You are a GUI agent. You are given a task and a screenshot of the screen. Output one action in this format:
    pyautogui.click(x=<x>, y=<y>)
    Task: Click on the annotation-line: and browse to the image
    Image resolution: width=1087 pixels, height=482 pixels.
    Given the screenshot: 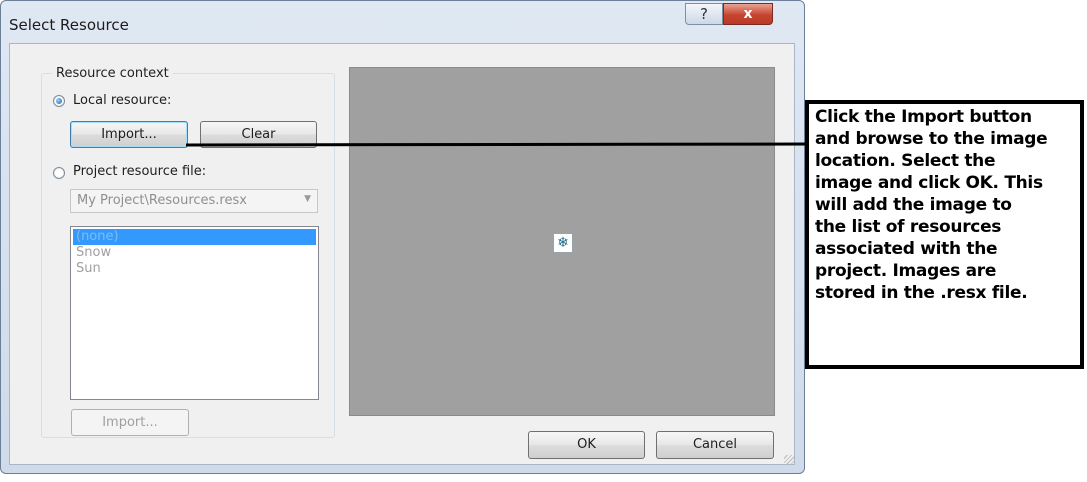 What is the action you would take?
    pyautogui.click(x=931, y=139)
    